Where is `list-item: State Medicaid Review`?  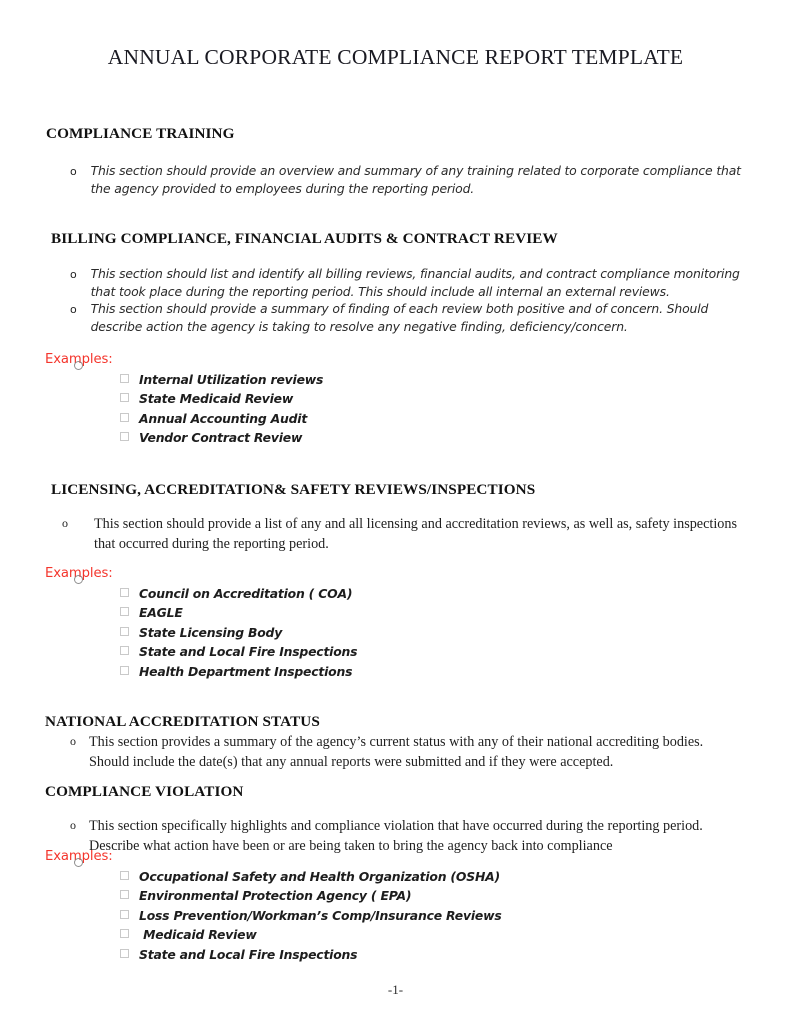
list-item: State Medicaid Review is located at coordinates (221, 400).